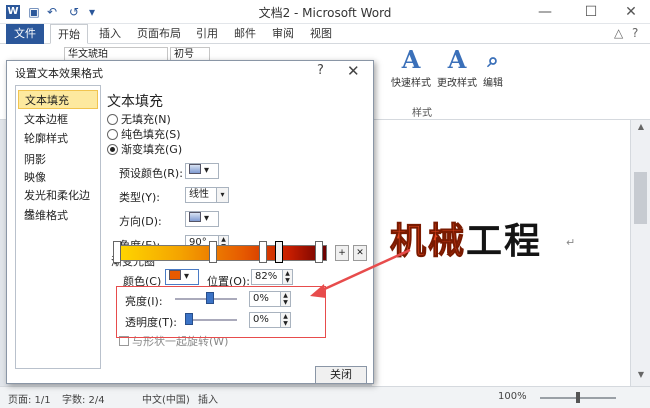 Image resolution: width=650 pixels, height=408 pixels. I want to click on radio-no-fill-label: 无填充(N), so click(146, 119).